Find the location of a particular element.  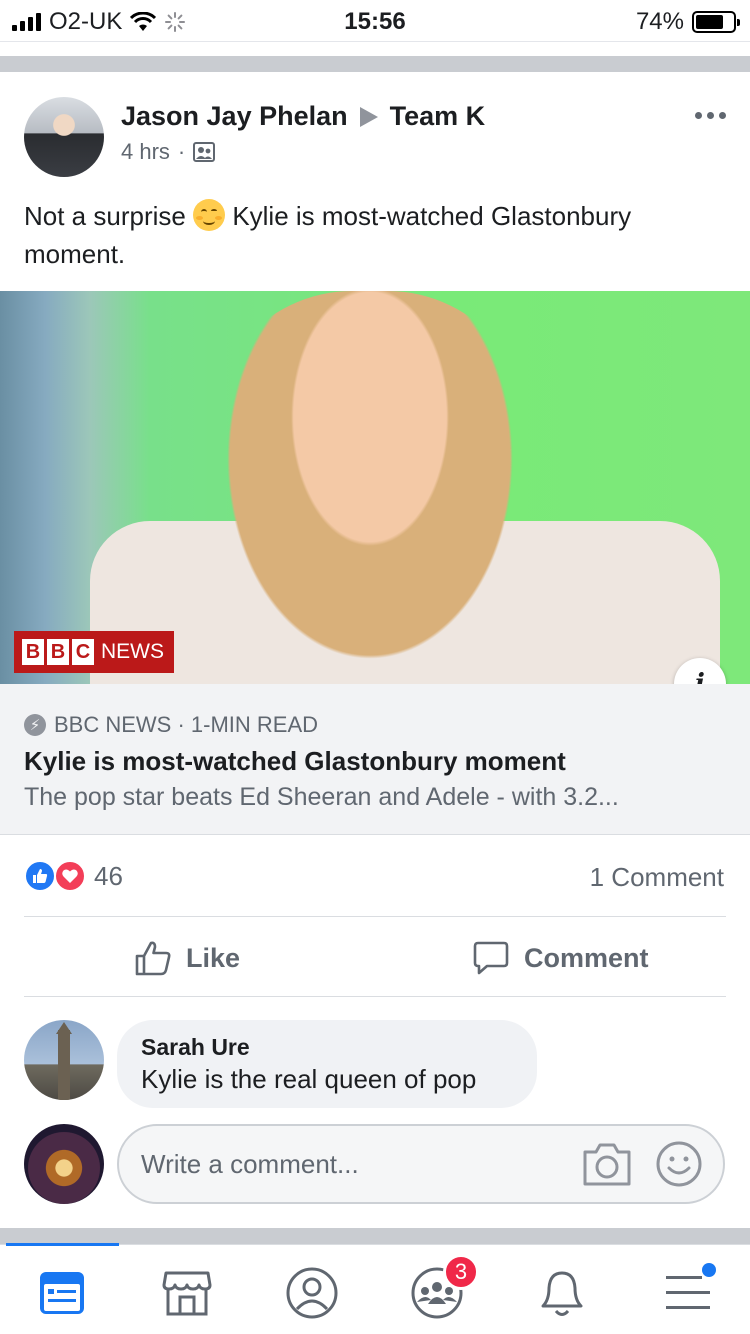

author-name: Jason Jay Phelan is located at coordinates (234, 116).